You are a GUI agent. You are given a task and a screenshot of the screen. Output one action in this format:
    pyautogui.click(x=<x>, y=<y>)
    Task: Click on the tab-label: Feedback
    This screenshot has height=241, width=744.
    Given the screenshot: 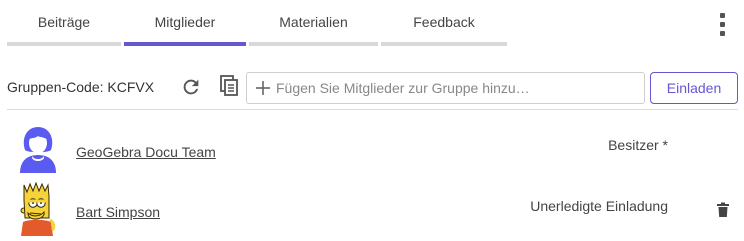 What is the action you would take?
    pyautogui.click(x=444, y=22)
    